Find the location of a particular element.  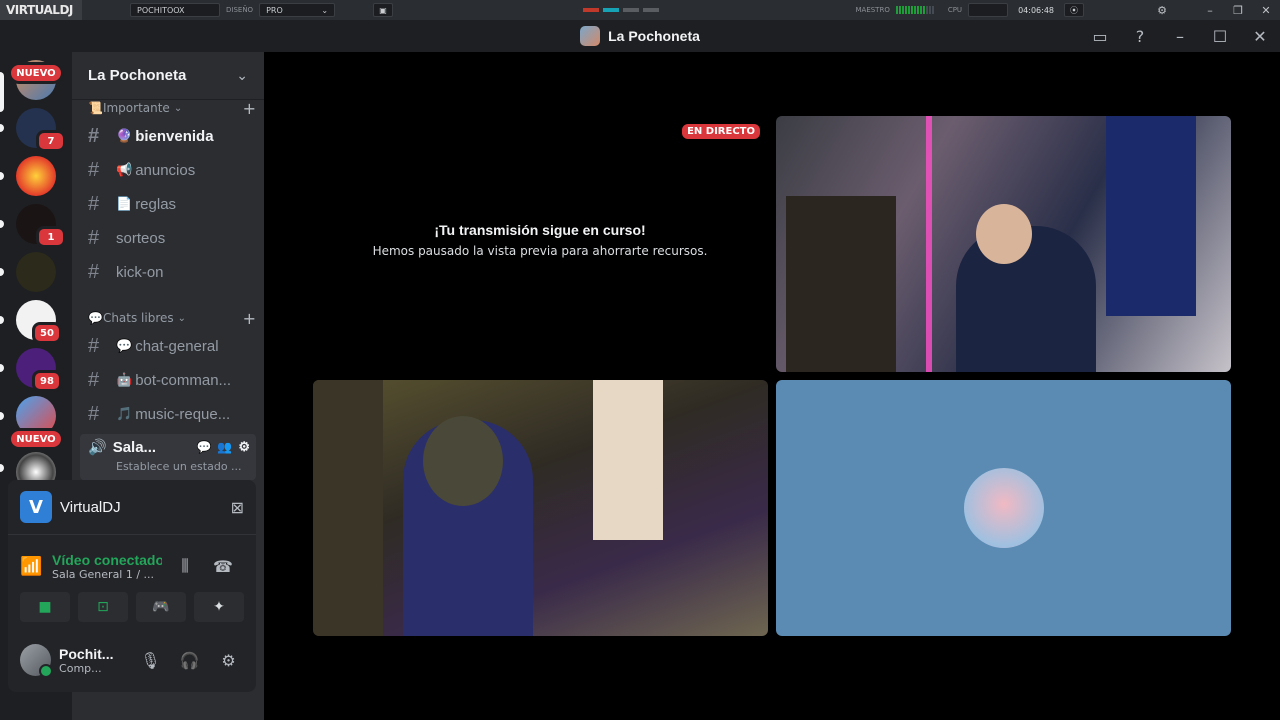

add-member-icon: 👥 is located at coordinates (224, 447).